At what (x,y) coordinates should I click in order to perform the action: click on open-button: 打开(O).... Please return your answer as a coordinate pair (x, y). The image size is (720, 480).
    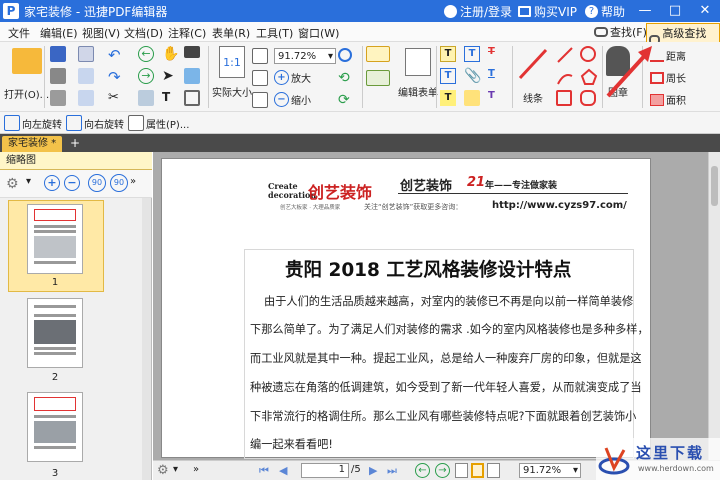
    Looking at the image, I should click on (26, 74).